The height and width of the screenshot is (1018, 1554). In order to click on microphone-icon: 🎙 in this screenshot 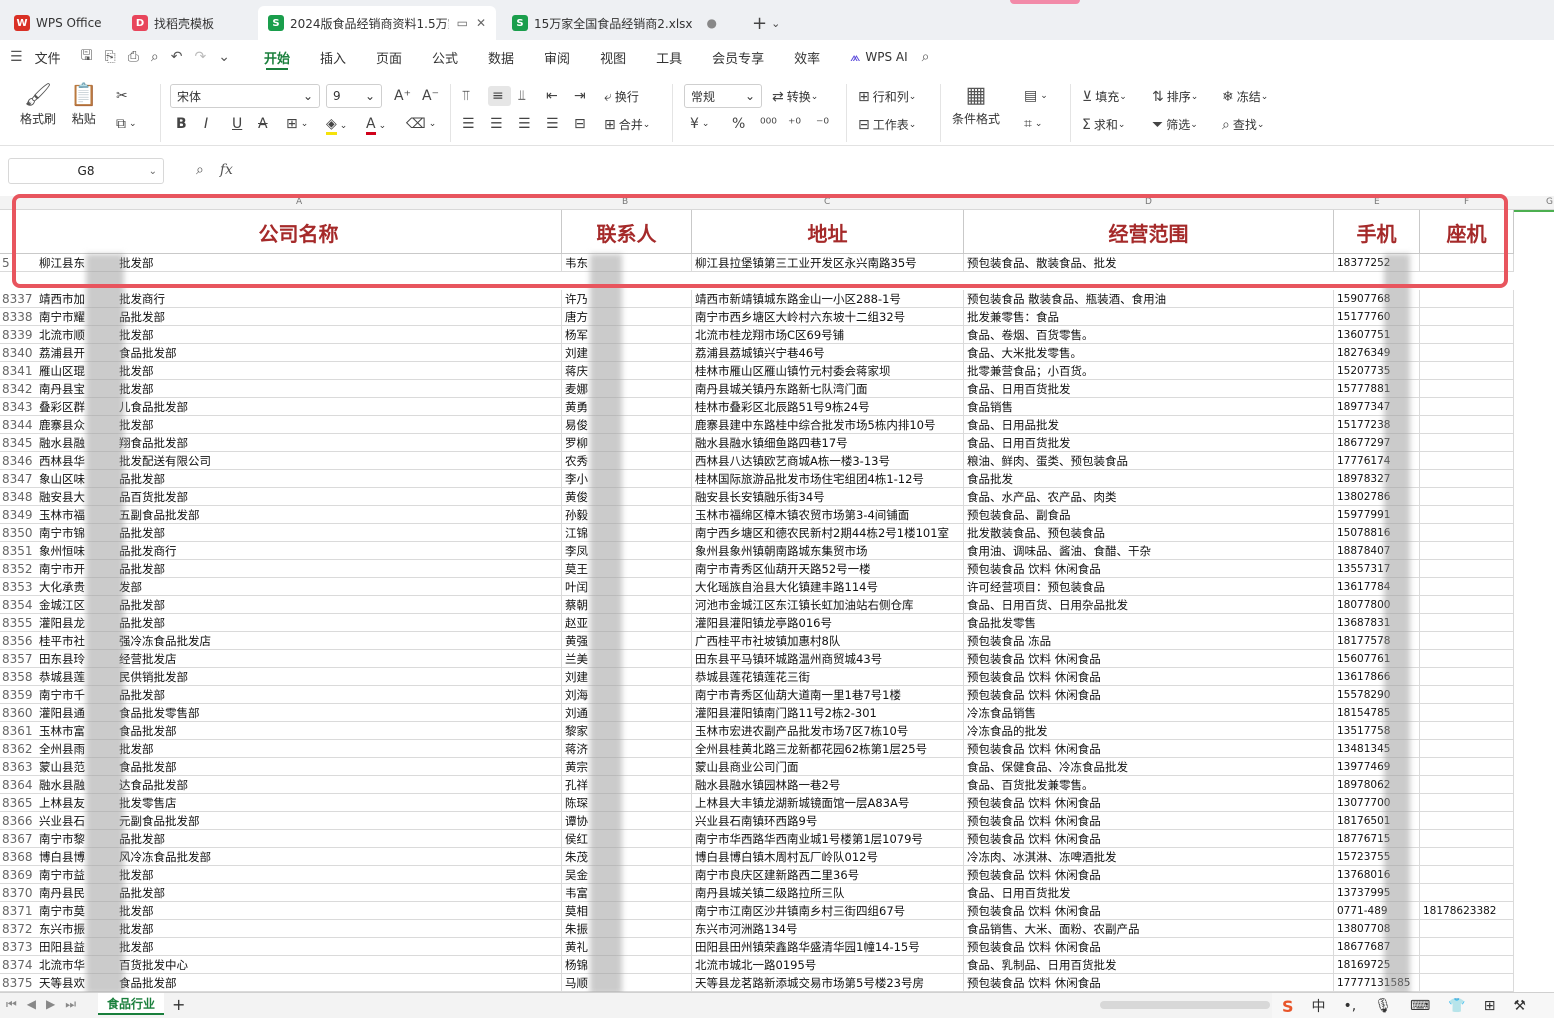, I will do `click(1383, 1006)`.